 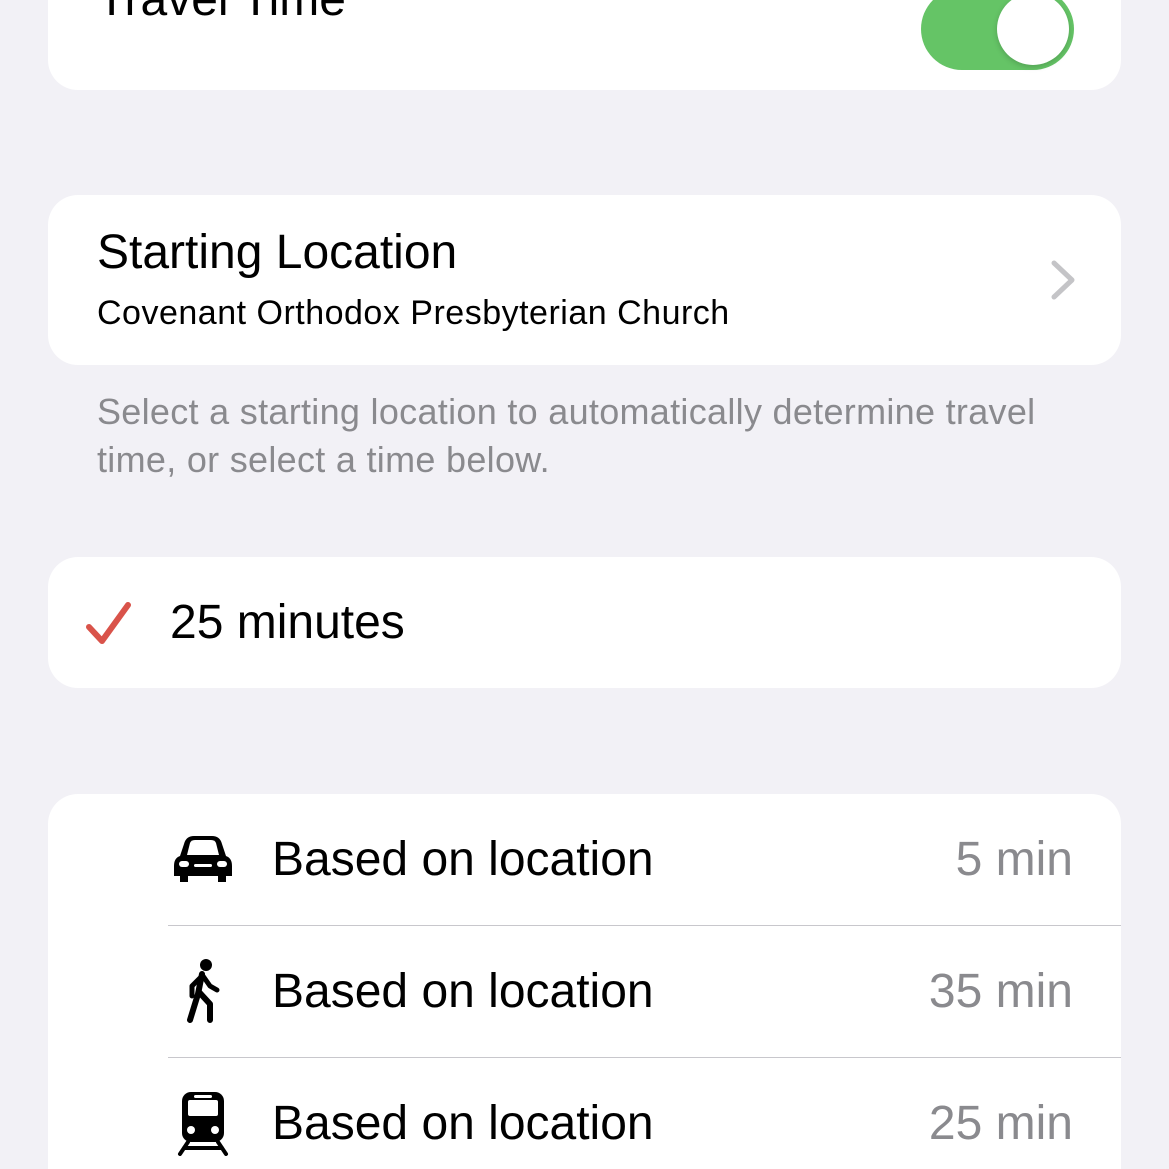 What do you see at coordinates (584, 45) in the screenshot?
I see `travel-time-card: Travel Time` at bounding box center [584, 45].